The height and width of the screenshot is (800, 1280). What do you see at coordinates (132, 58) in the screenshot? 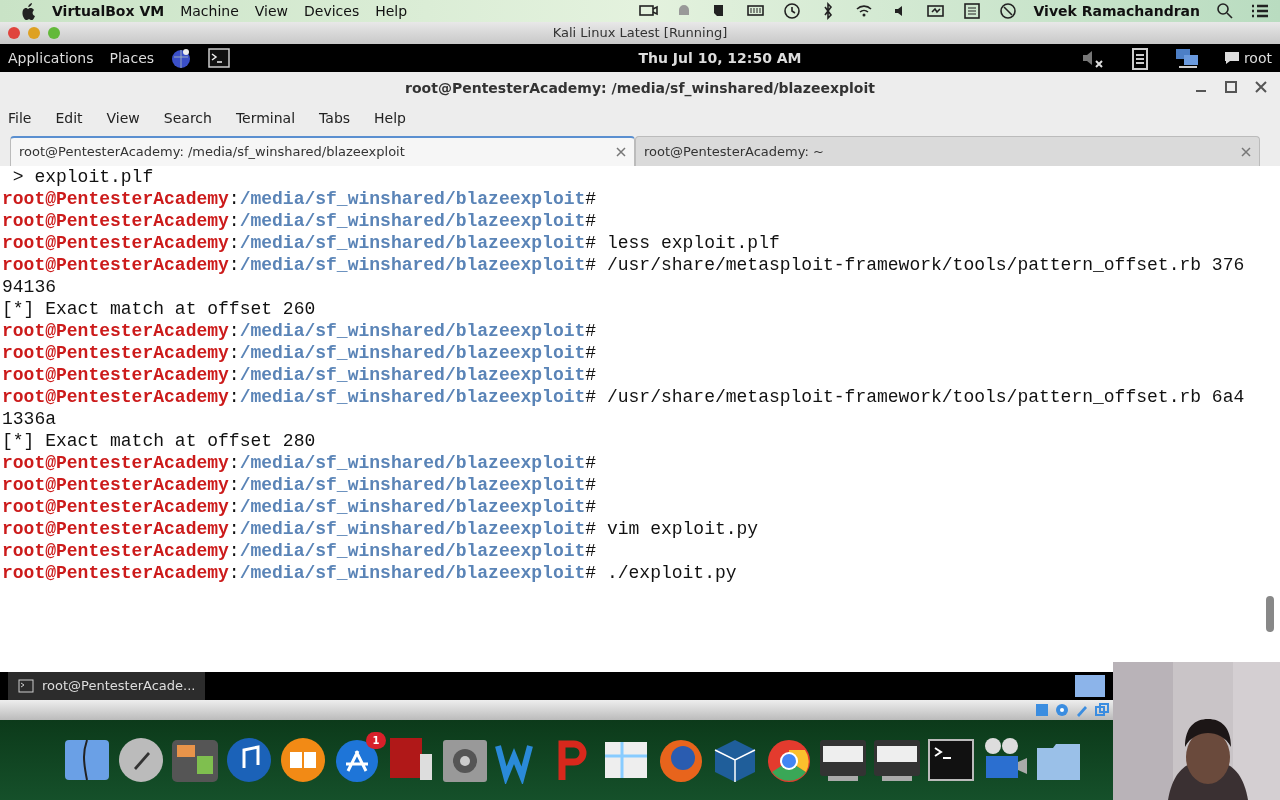
I see `panel-menu: Places` at bounding box center [132, 58].